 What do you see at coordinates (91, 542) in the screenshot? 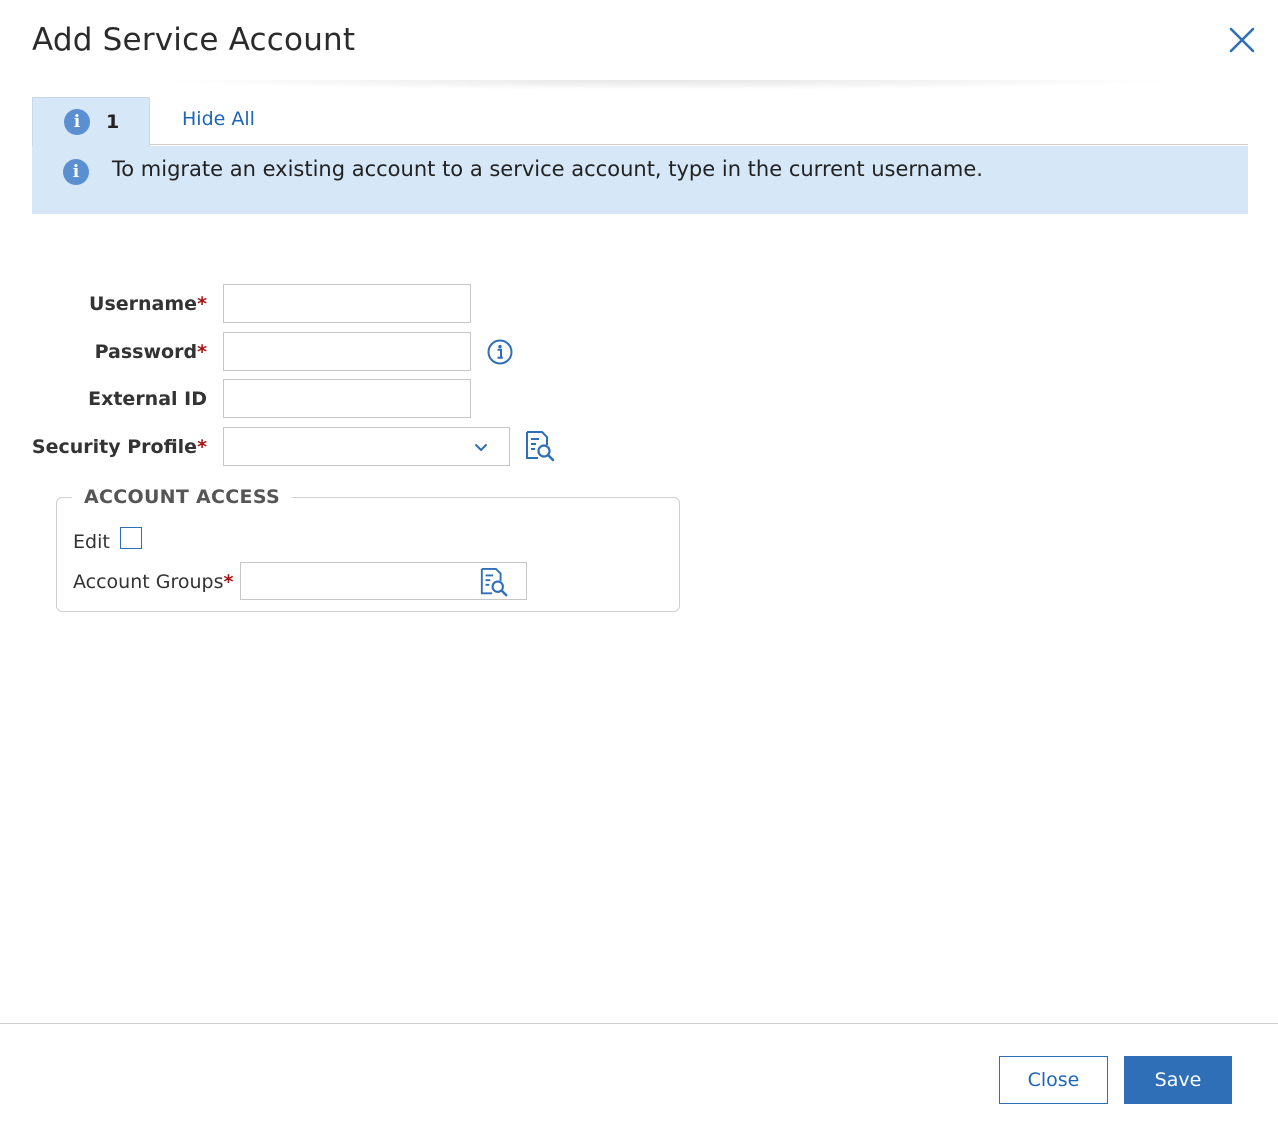
I see `edit-label: Edit` at bounding box center [91, 542].